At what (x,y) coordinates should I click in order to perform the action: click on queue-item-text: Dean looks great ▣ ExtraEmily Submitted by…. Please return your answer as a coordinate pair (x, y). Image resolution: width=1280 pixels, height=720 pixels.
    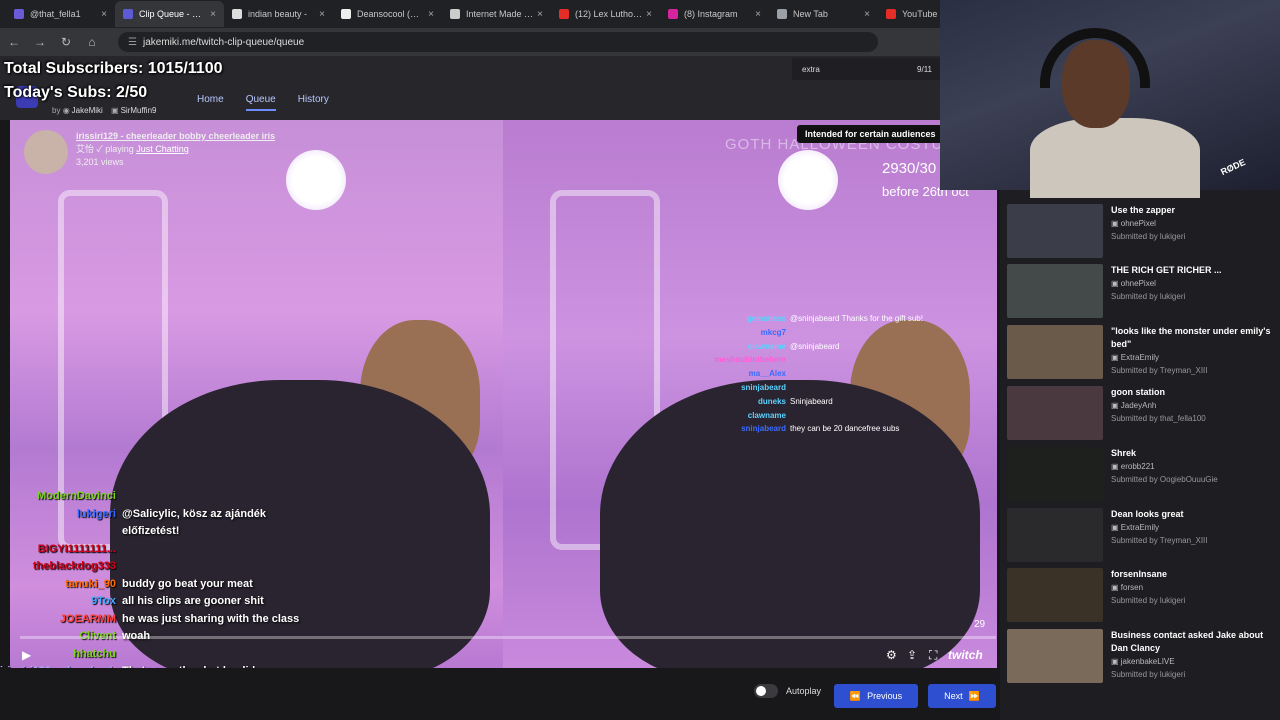
    Looking at the image, I should click on (1191, 536).